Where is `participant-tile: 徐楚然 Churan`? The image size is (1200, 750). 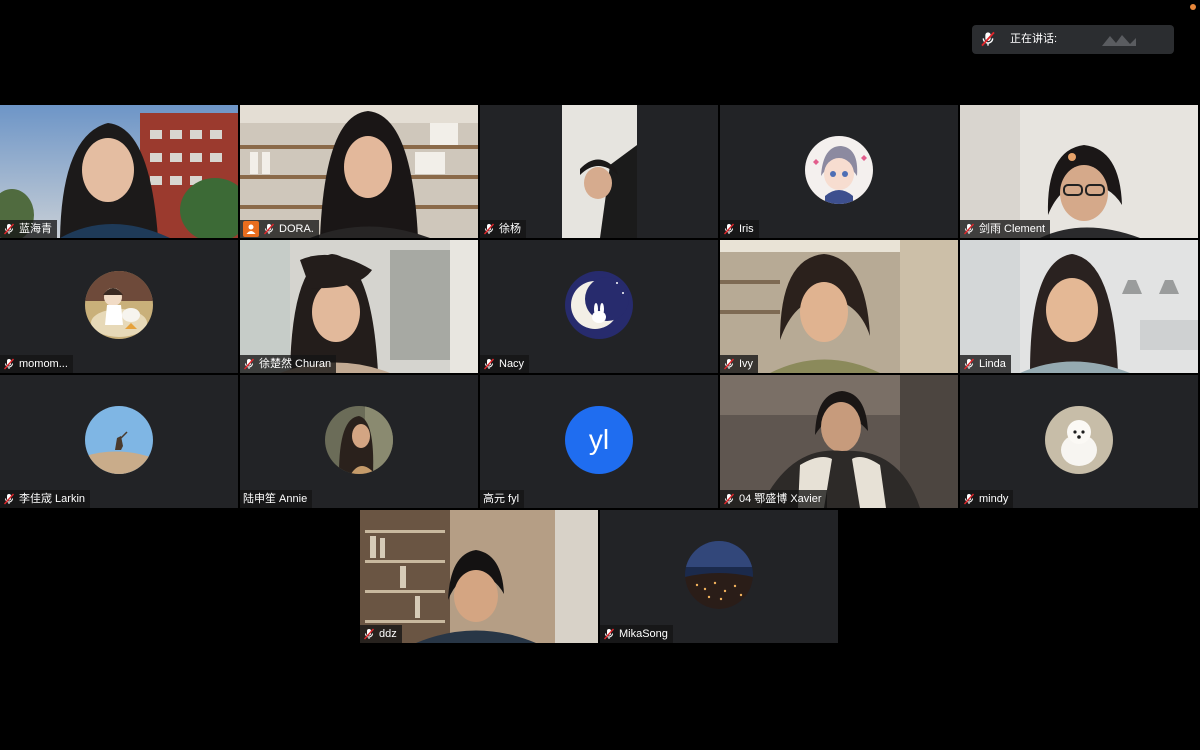
participant-tile: 徐楚然 Churan is located at coordinates (359, 306).